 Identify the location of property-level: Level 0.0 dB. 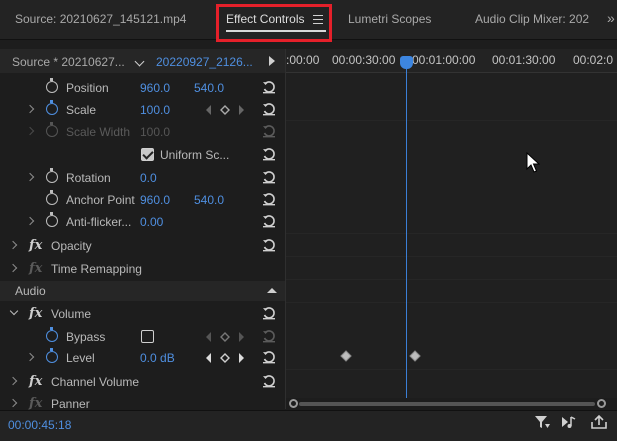
(142, 358).